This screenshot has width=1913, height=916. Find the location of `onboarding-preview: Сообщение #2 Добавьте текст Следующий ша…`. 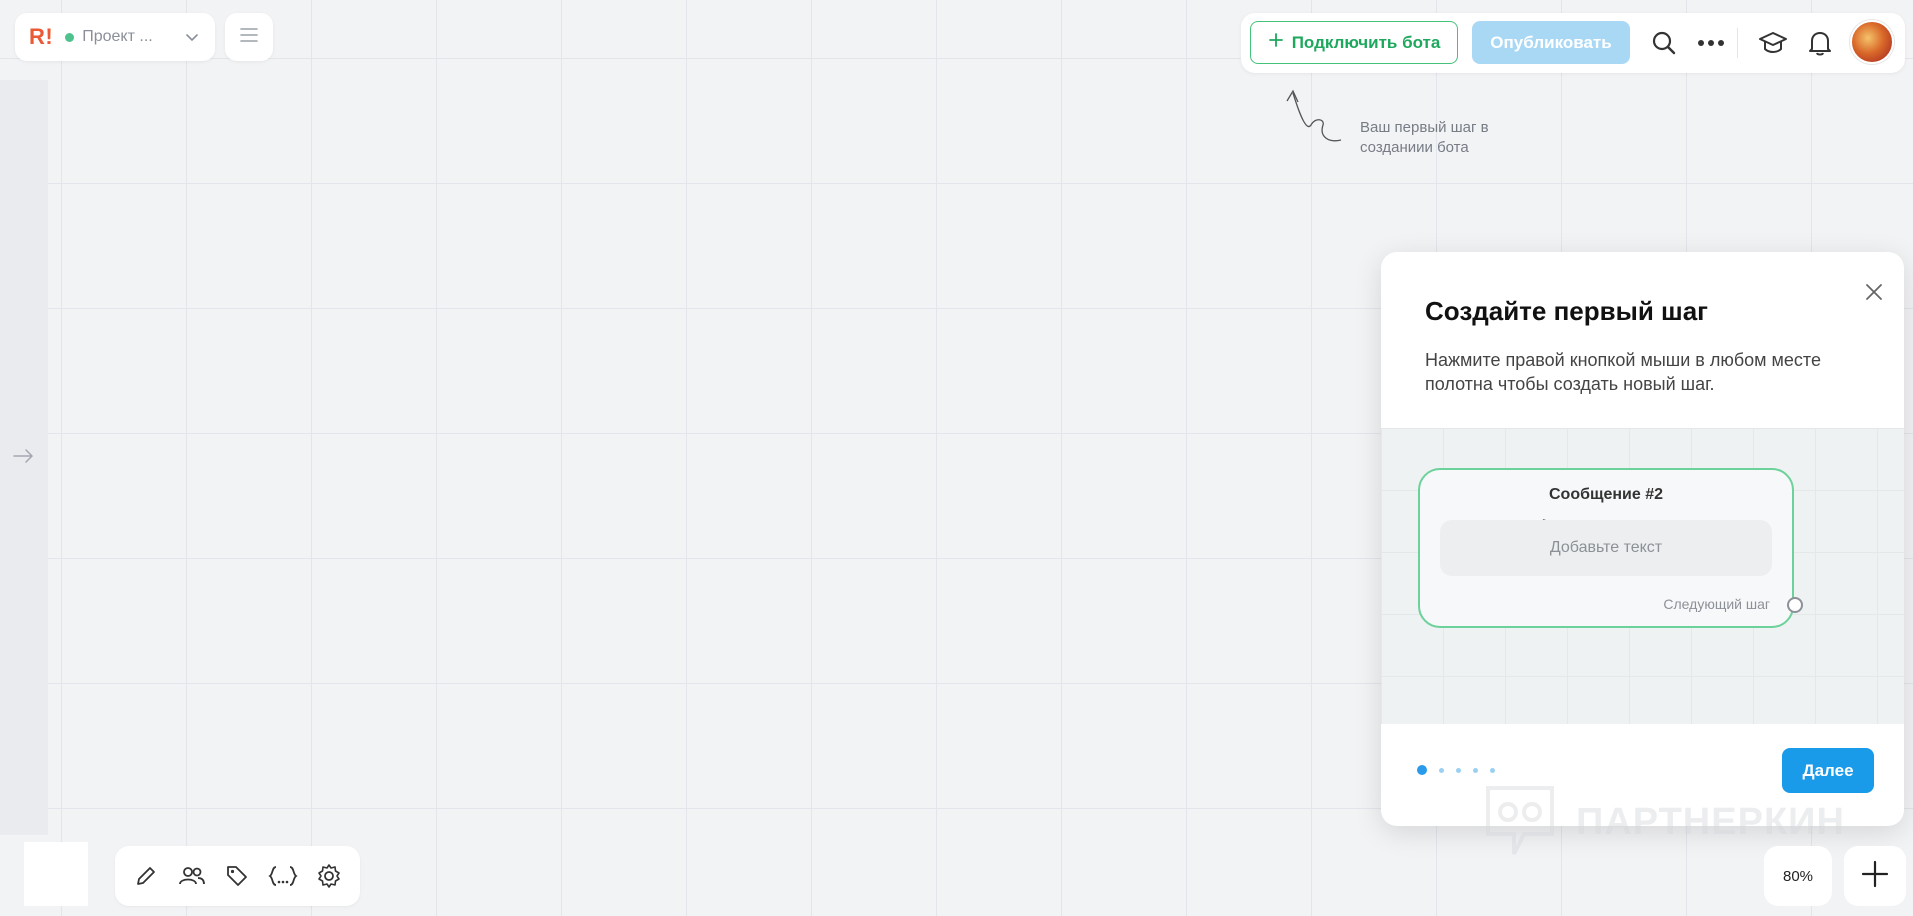

onboarding-preview: Сообщение #2 Добавьте текст Следующий ша… is located at coordinates (1642, 576).